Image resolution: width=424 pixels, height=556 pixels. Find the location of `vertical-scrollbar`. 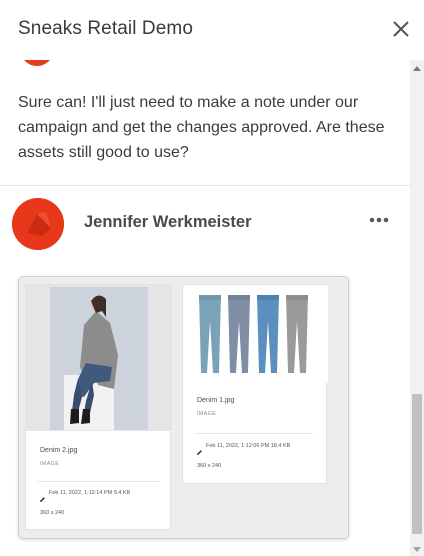

vertical-scrollbar is located at coordinates (417, 308).